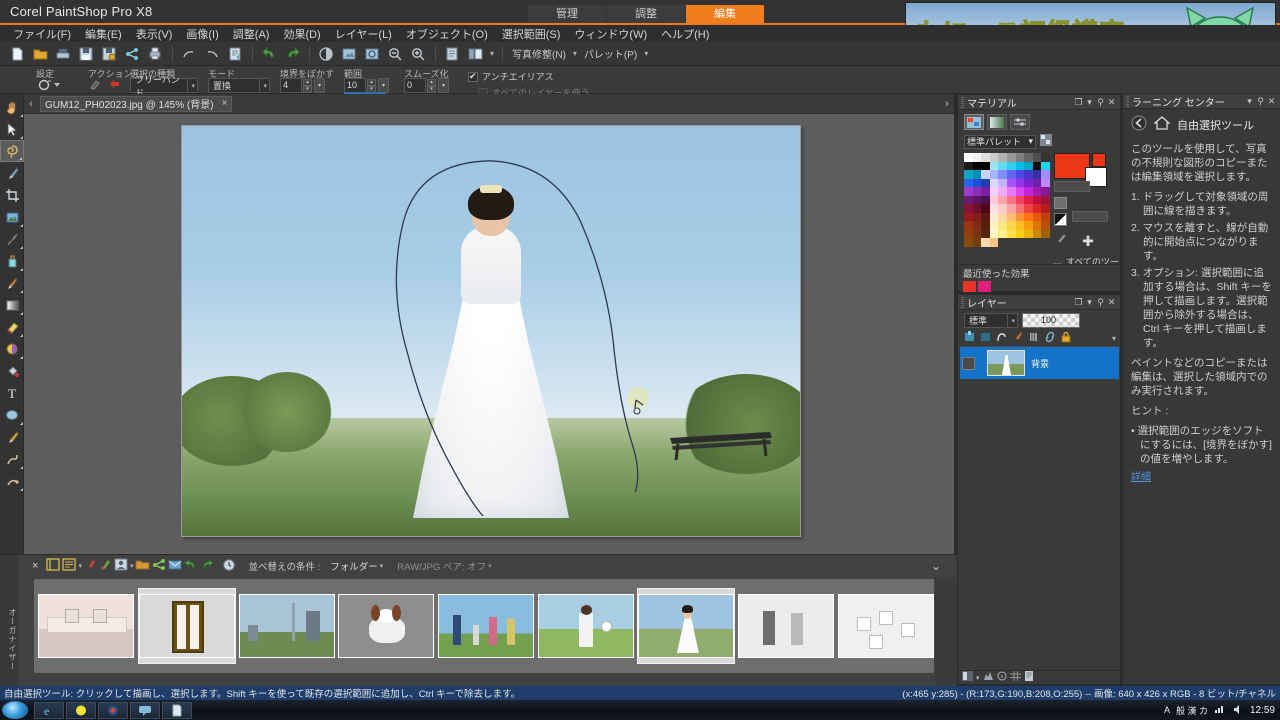 The height and width of the screenshot is (720, 1280). What do you see at coordinates (431, 85) in the screenshot?
I see `smooth-stepper: ▴ ▾` at bounding box center [431, 85].